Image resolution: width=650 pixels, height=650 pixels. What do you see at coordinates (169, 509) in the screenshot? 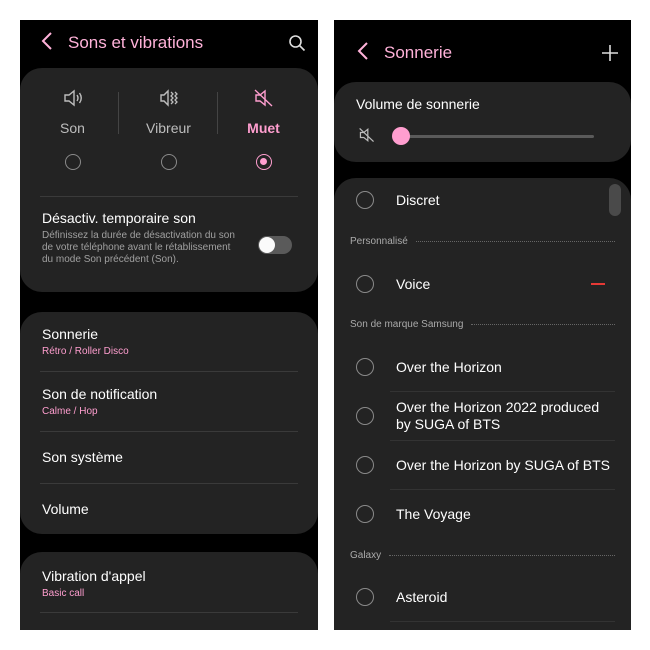
I see `volume-item: Volume` at bounding box center [169, 509].